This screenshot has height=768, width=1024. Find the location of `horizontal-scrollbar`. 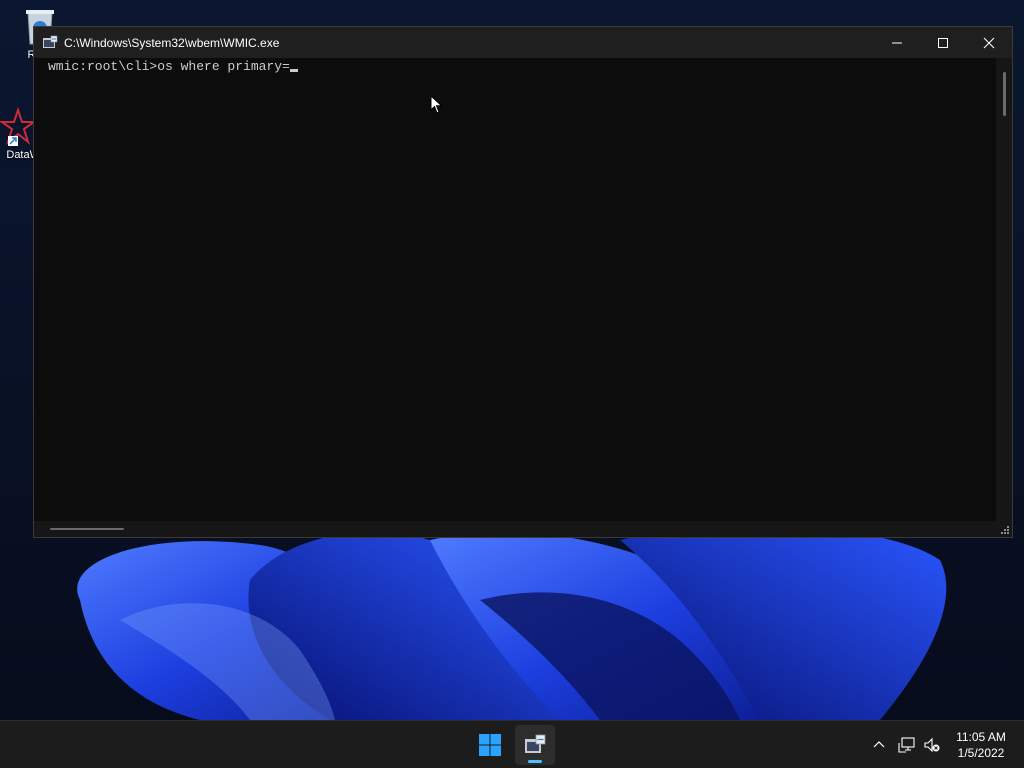

horizontal-scrollbar is located at coordinates (515, 529).